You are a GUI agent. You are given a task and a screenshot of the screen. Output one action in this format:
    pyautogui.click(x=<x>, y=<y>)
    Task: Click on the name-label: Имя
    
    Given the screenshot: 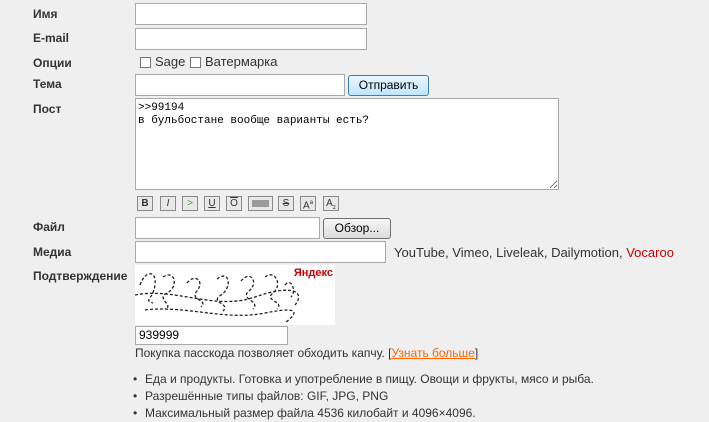 What is the action you would take?
    pyautogui.click(x=45, y=14)
    